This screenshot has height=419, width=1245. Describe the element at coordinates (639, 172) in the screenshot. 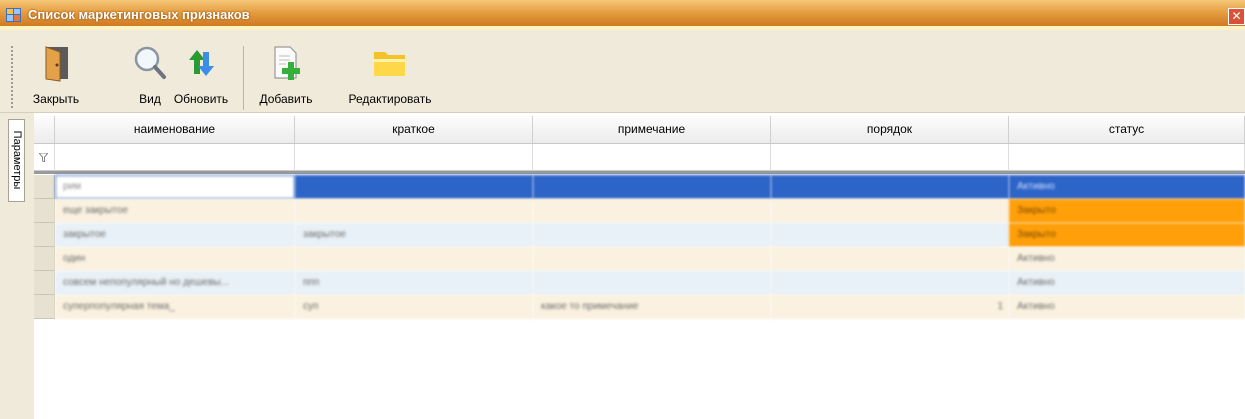

I see `filter-separator` at that location.